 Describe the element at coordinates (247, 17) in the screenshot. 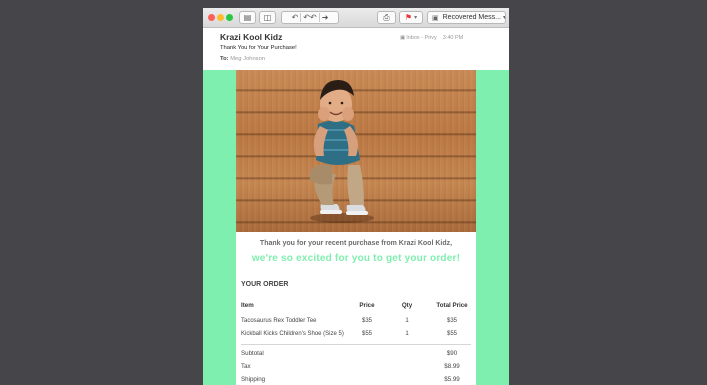

I see `delete-icon: ▤` at that location.